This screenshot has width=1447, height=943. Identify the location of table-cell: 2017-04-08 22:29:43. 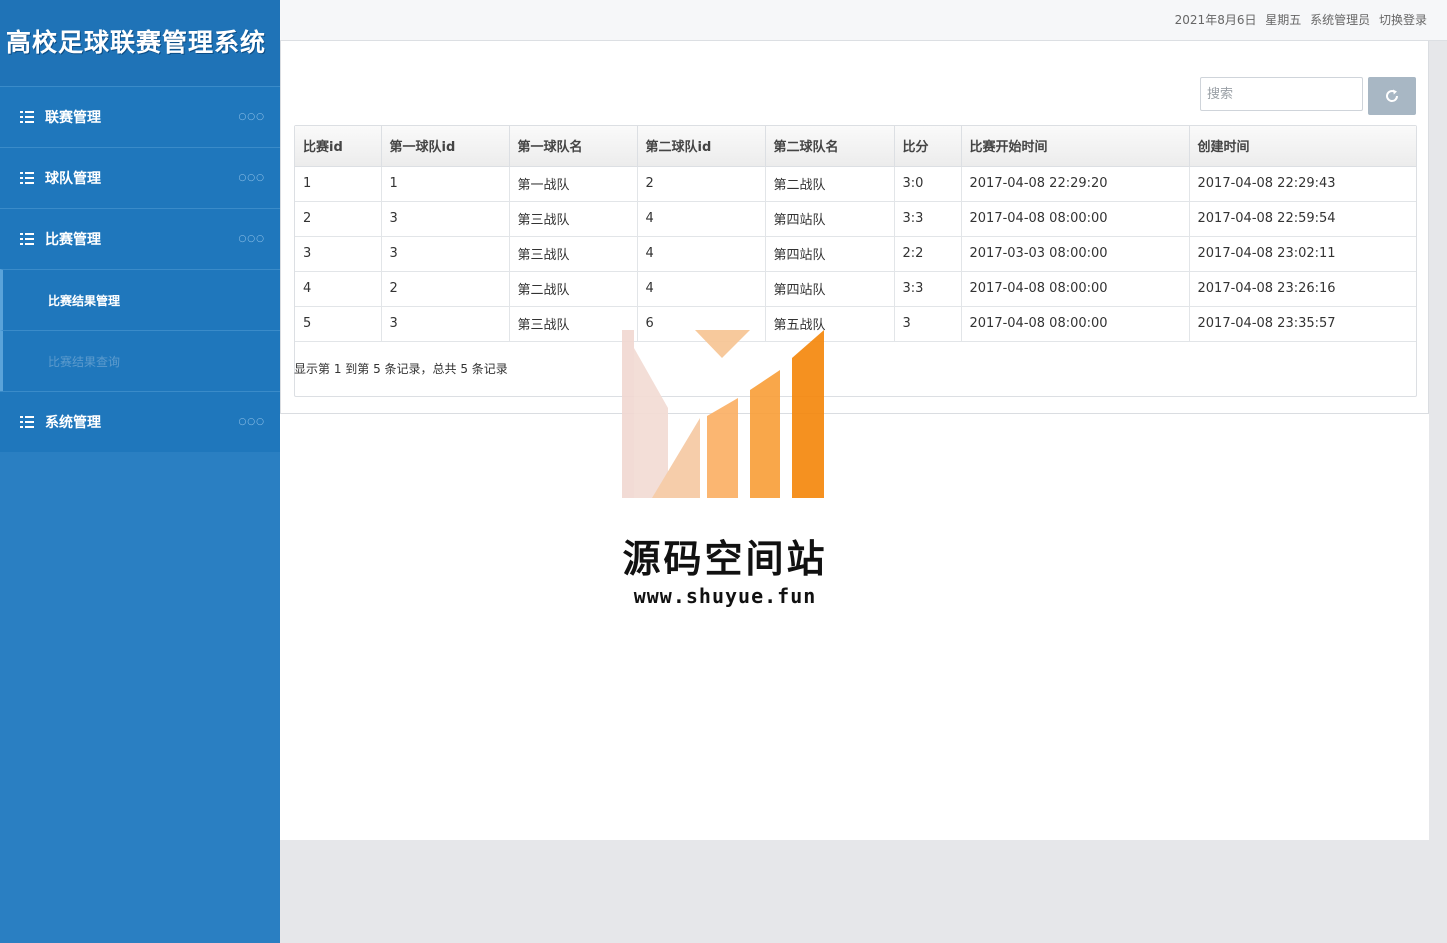
(1302, 184).